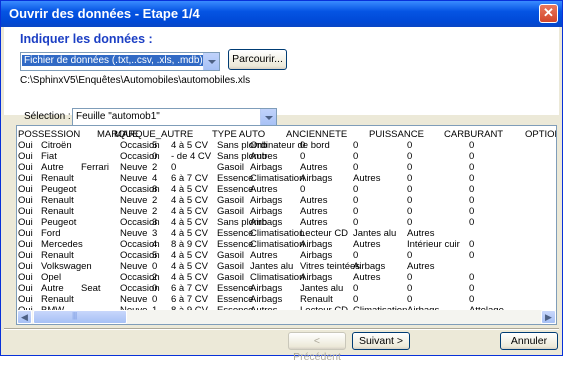  What do you see at coordinates (155, 145) in the screenshot?
I see `table-cell: 5` at bounding box center [155, 145].